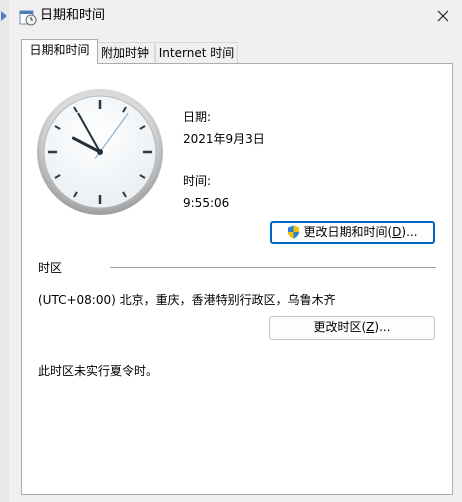  I want to click on tab-additional-clocks: 附加时钟, so click(125, 53).